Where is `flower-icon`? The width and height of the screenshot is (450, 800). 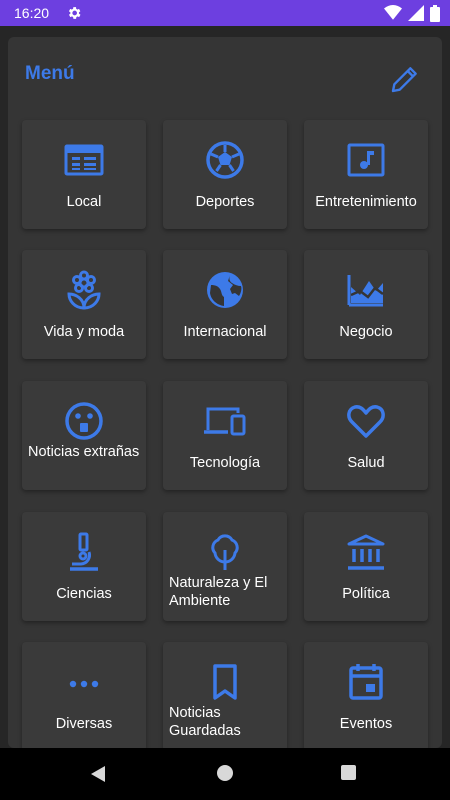
flower-icon is located at coordinates (84, 290).